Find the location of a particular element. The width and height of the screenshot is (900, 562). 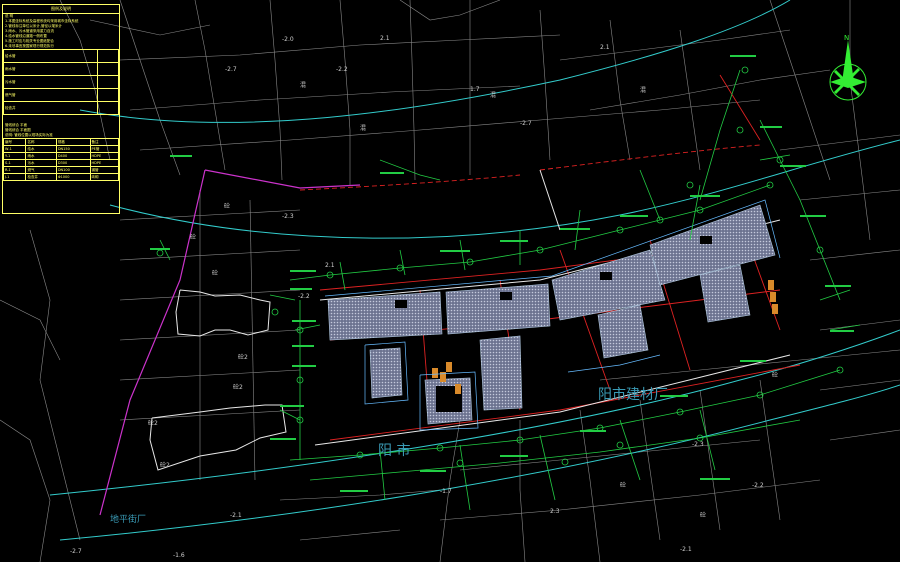

legend-symbol-row: 给水管 is located at coordinates (60, 56).